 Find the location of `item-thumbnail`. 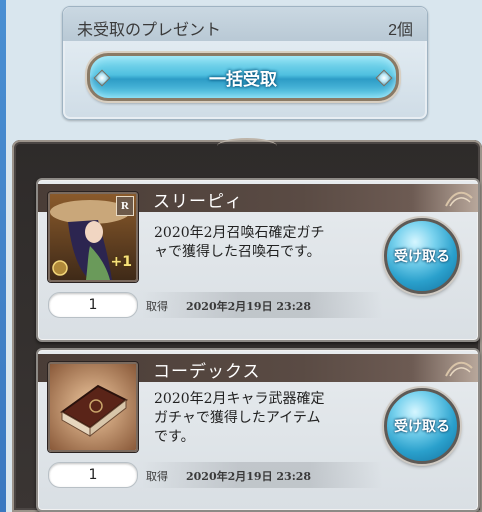

item-thumbnail is located at coordinates (93, 407).